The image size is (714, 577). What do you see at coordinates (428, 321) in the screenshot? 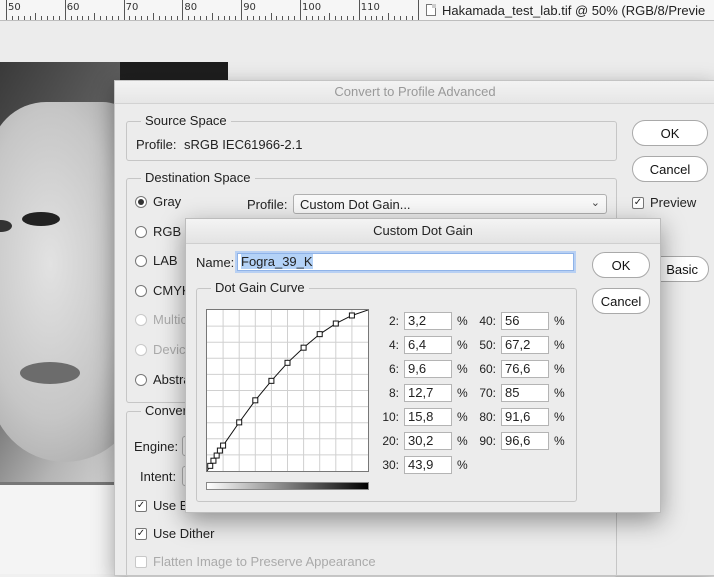
I see `dot-gain-field-input: 3,2` at bounding box center [428, 321].